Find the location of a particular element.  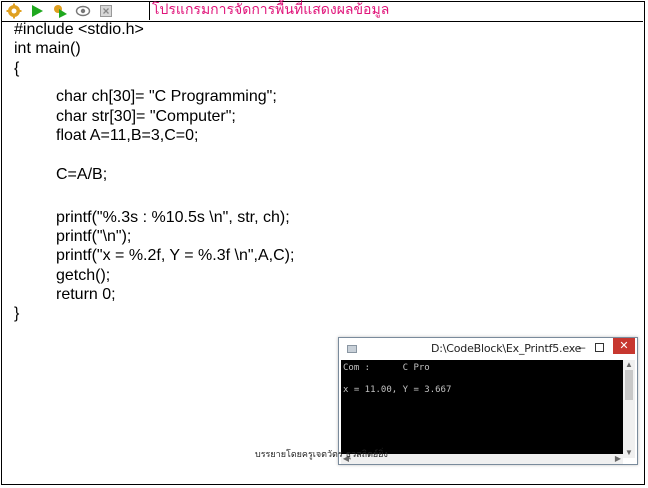

console-line: Com : C Pro is located at coordinates (386, 368).